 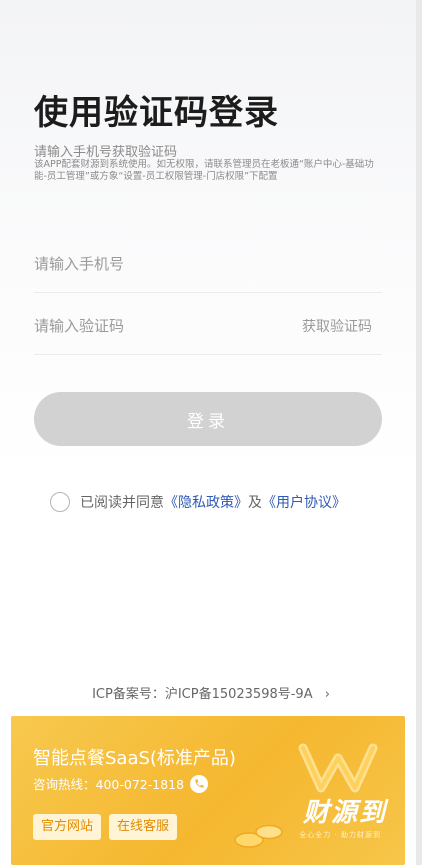 What do you see at coordinates (206, 502) in the screenshot?
I see `privacy-policy-link: 《隐私政策》` at bounding box center [206, 502].